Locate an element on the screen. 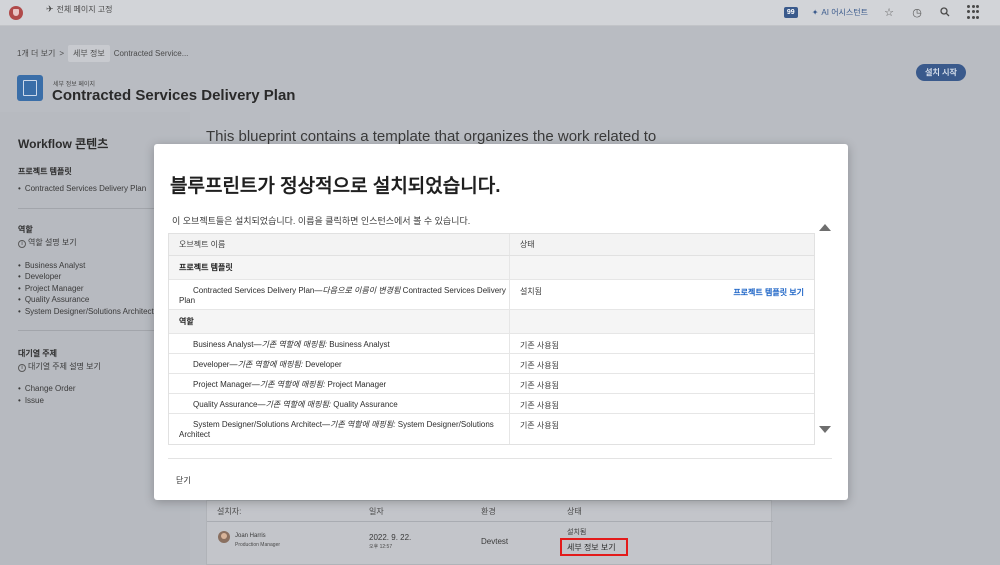 This screenshot has height=565, width=1000. column-header-date: 일자 is located at coordinates (376, 511).